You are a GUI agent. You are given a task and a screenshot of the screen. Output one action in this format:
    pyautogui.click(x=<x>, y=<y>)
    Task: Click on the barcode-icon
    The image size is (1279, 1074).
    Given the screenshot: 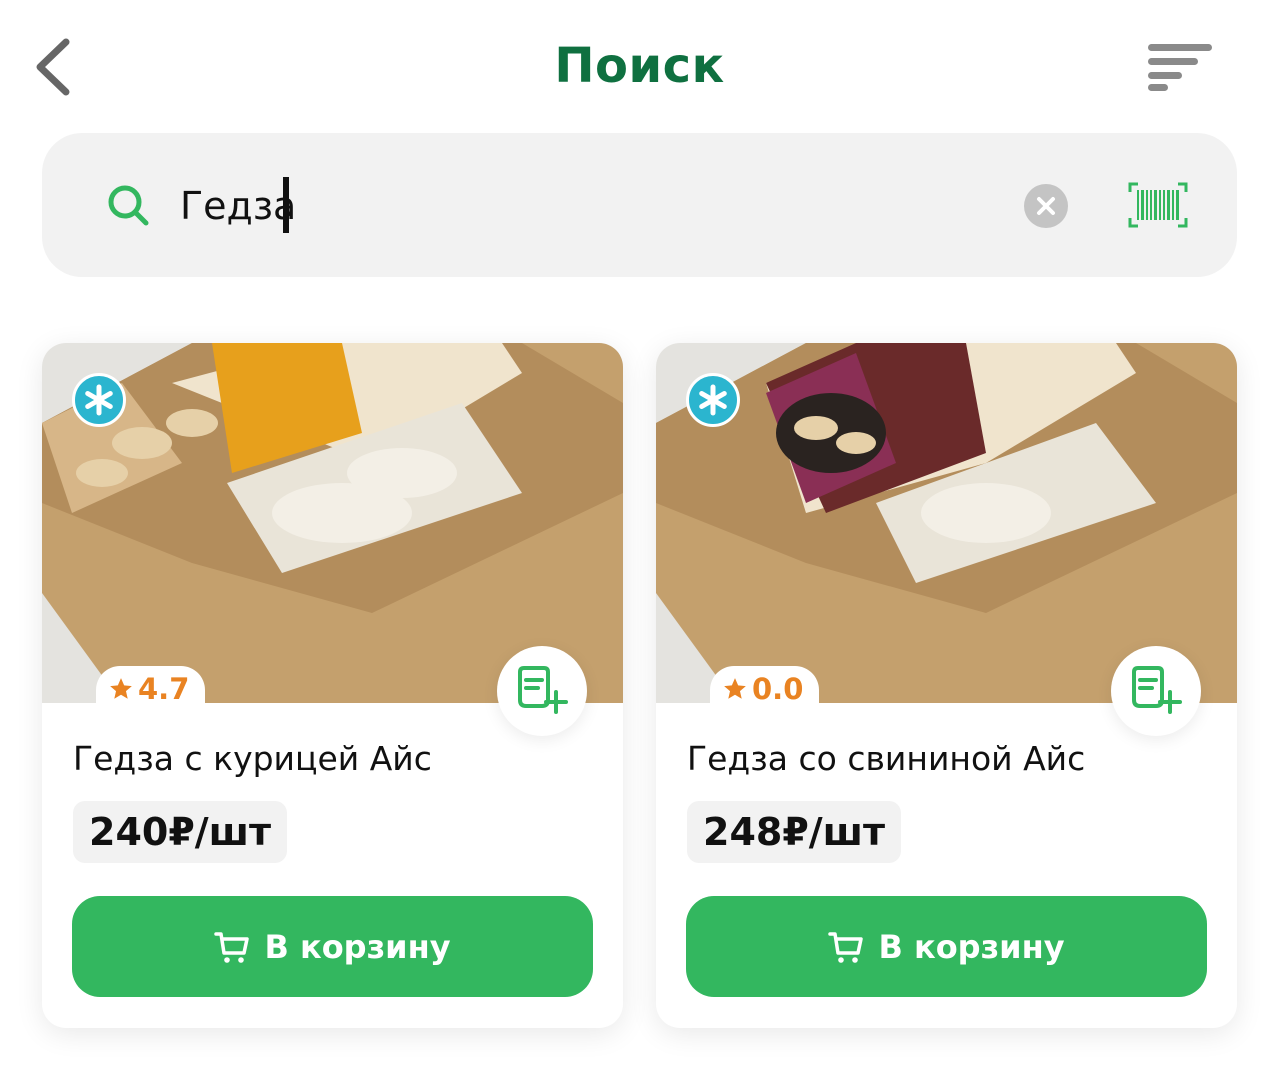 What is the action you would take?
    pyautogui.click(x=1158, y=205)
    